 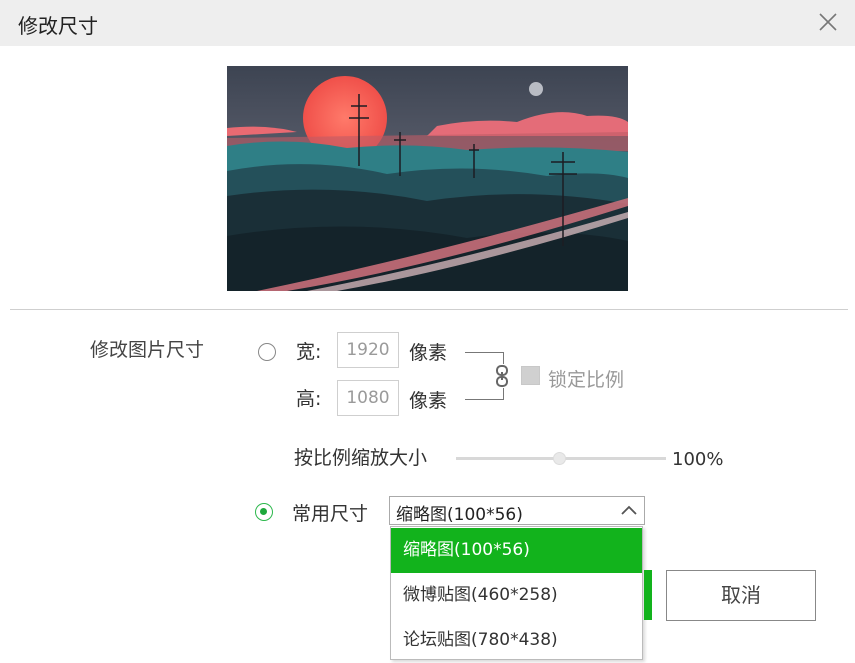 What do you see at coordinates (428, 401) in the screenshot?
I see `height-unit: 像素` at bounding box center [428, 401].